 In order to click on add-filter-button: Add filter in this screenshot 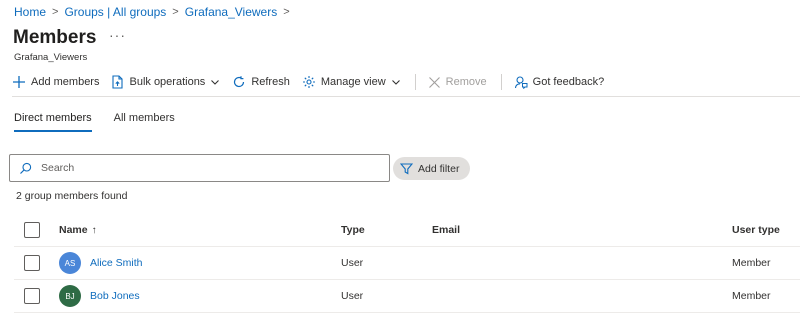, I will do `click(431, 168)`.